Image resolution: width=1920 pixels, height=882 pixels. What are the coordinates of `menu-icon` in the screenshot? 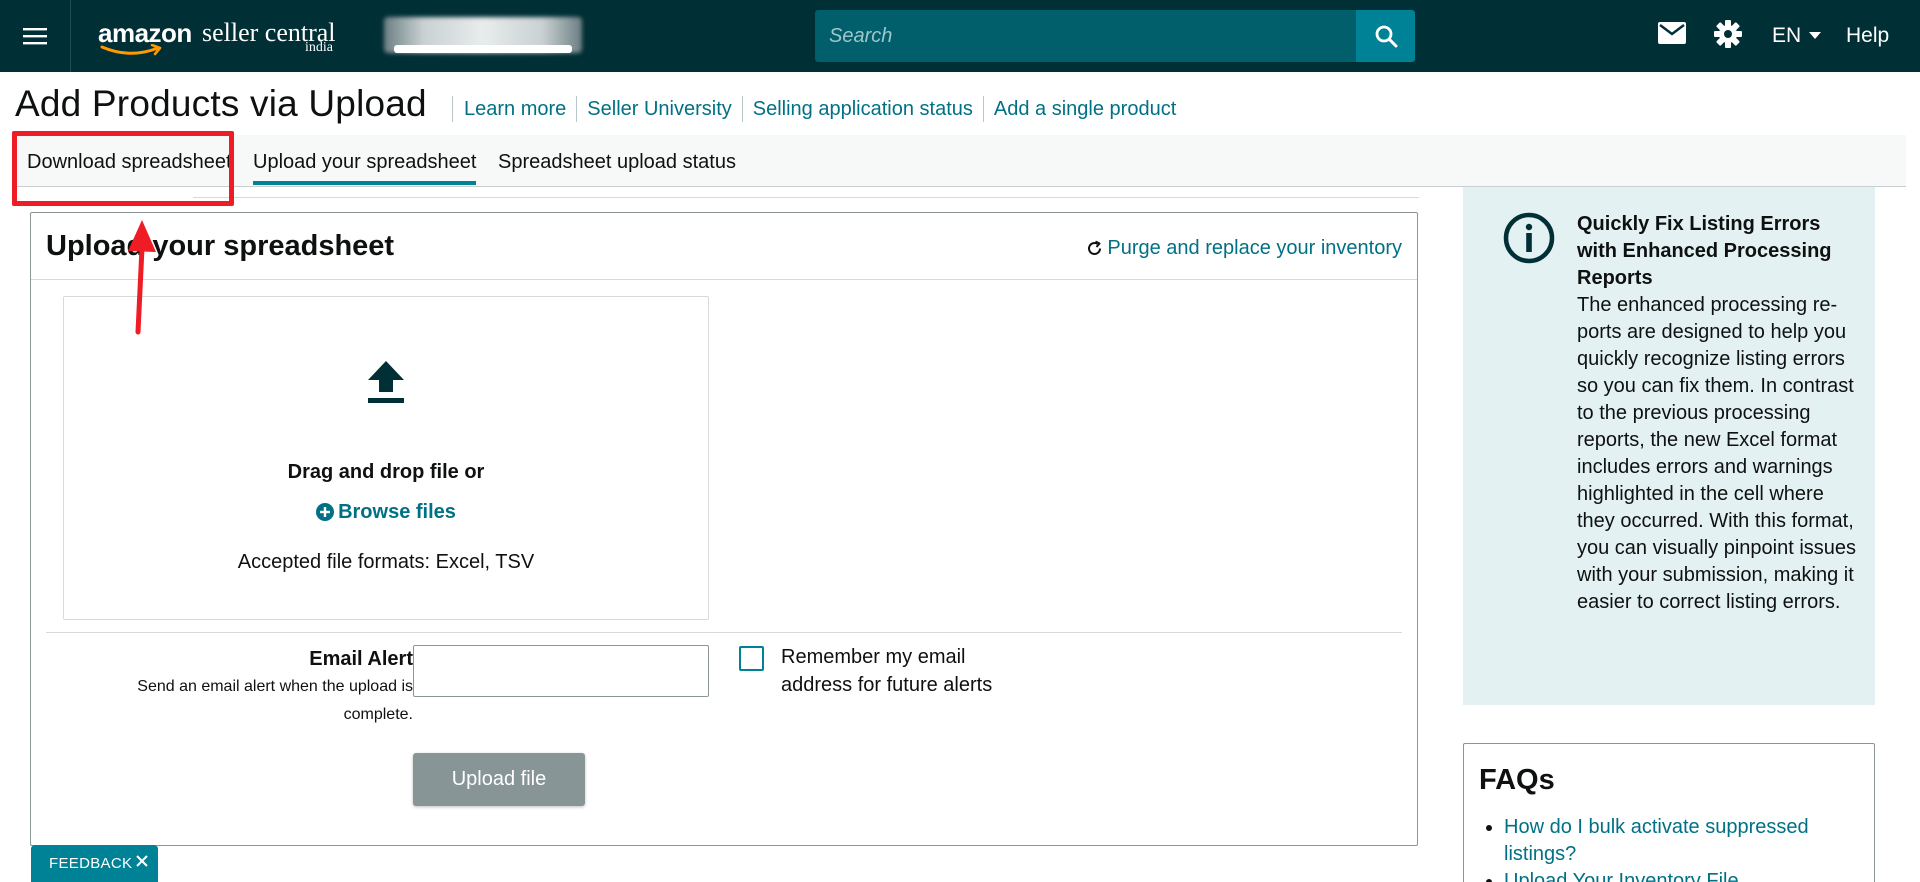 It's located at (35, 36).